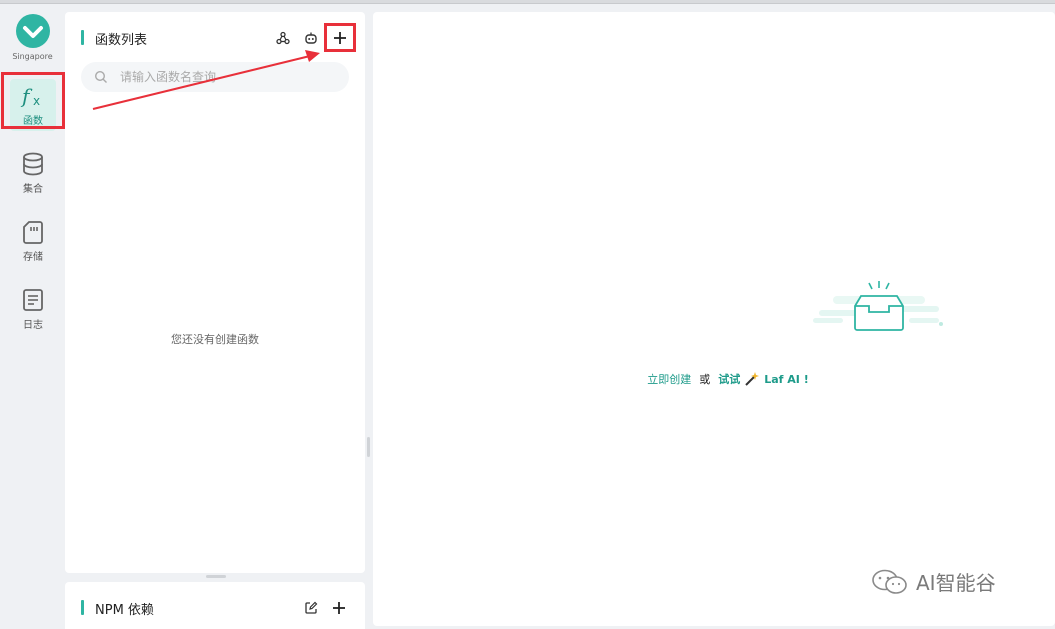 The height and width of the screenshot is (629, 1055). What do you see at coordinates (206, 80) in the screenshot?
I see `annotation-arrow` at bounding box center [206, 80].